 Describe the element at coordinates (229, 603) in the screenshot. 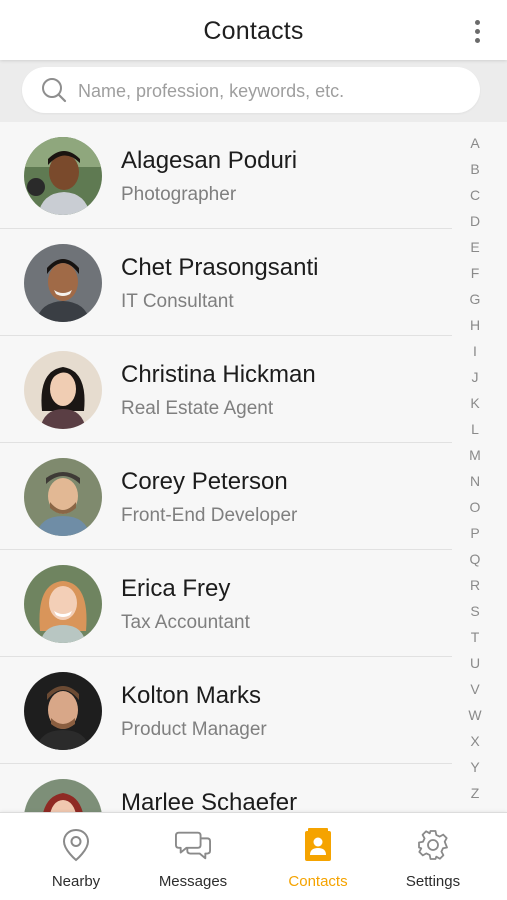

I see `contact-row: Erica Frey Tax Accountant` at that location.